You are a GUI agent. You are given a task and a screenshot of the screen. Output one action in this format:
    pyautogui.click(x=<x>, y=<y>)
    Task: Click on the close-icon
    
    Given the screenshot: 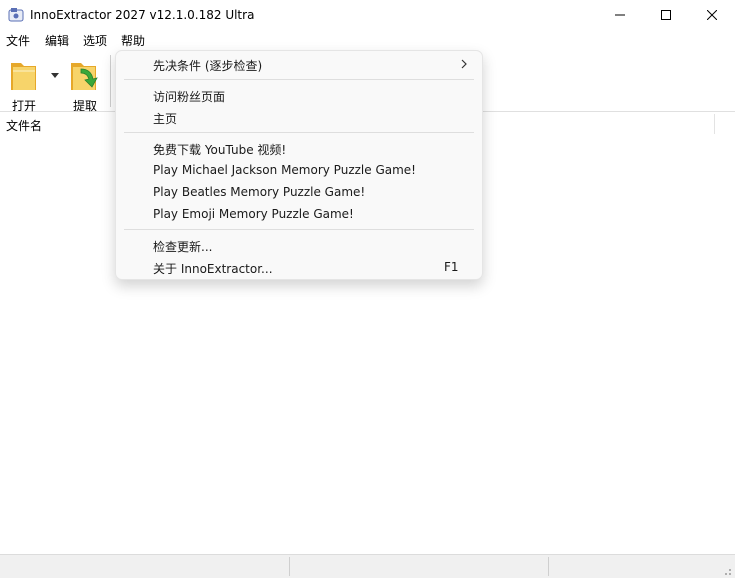 What is the action you would take?
    pyautogui.click(x=712, y=15)
    